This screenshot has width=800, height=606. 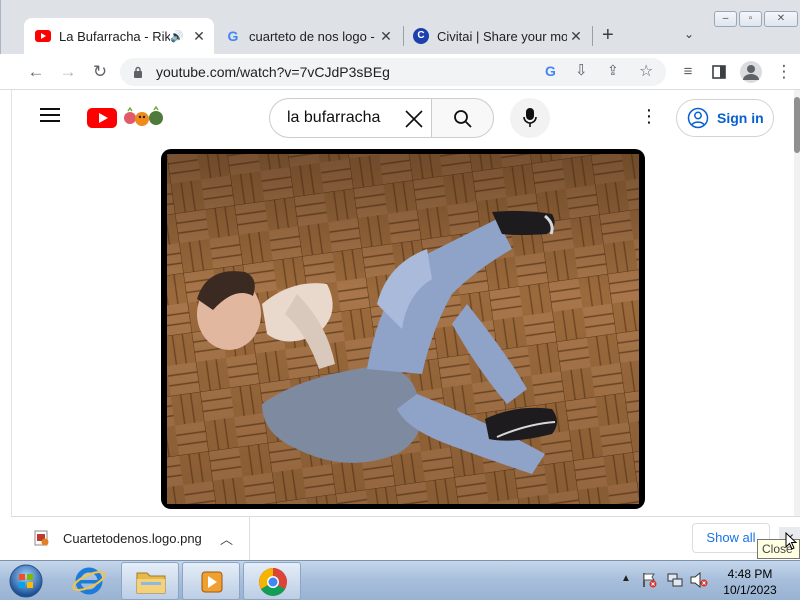 I want to click on internet-explorer-icon, so click(x=89, y=581).